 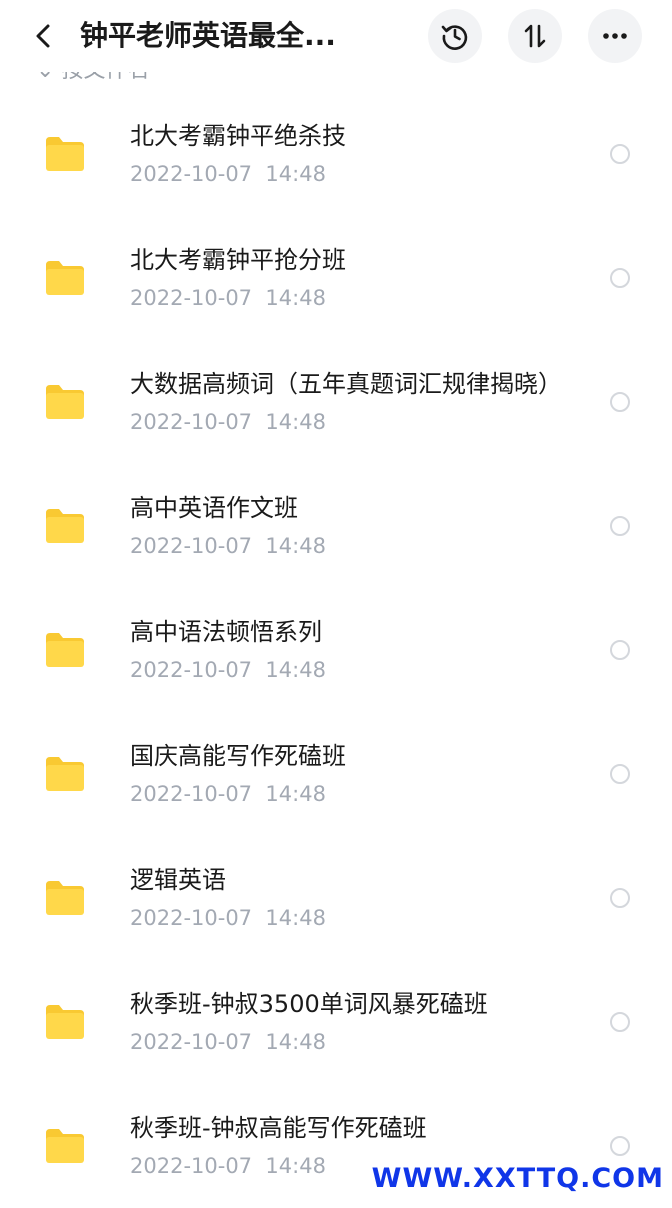 What do you see at coordinates (178, 880) in the screenshot?
I see `file-name: 逻辑英语` at bounding box center [178, 880].